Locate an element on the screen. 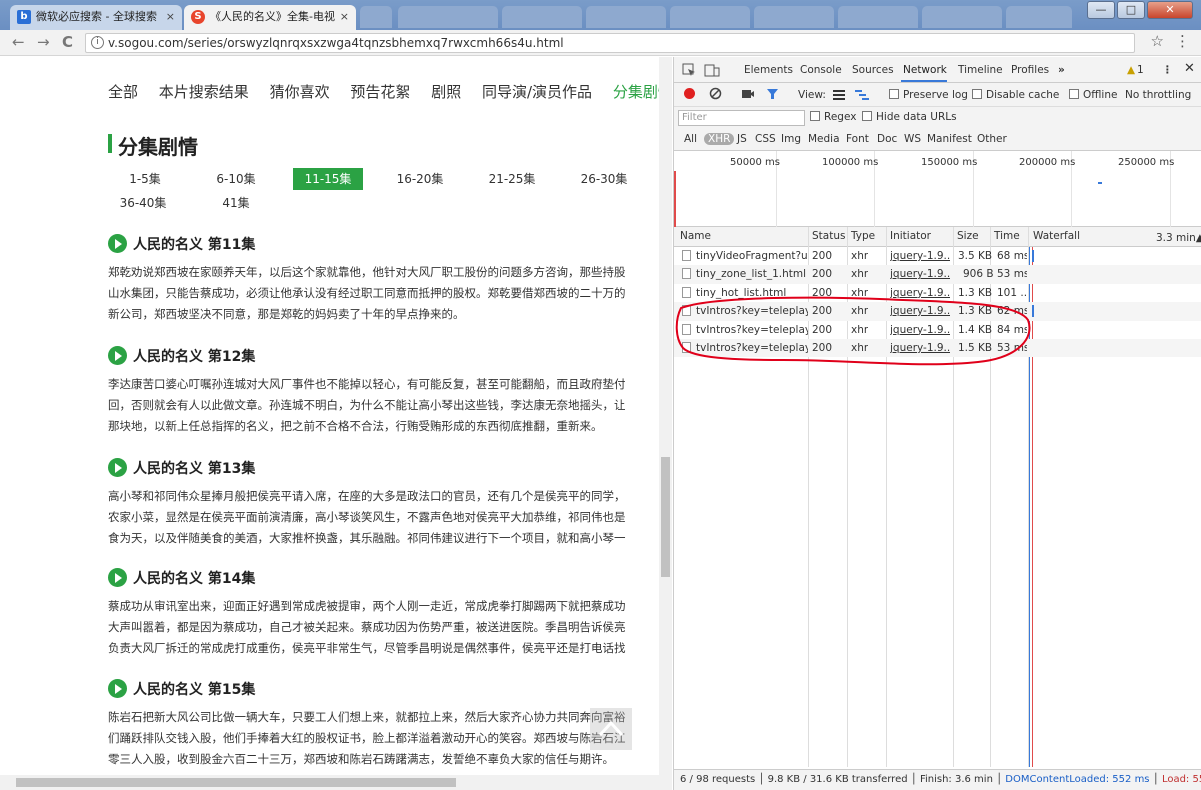 This screenshot has width=1201, height=790. type-manifest: Manifest is located at coordinates (949, 139).